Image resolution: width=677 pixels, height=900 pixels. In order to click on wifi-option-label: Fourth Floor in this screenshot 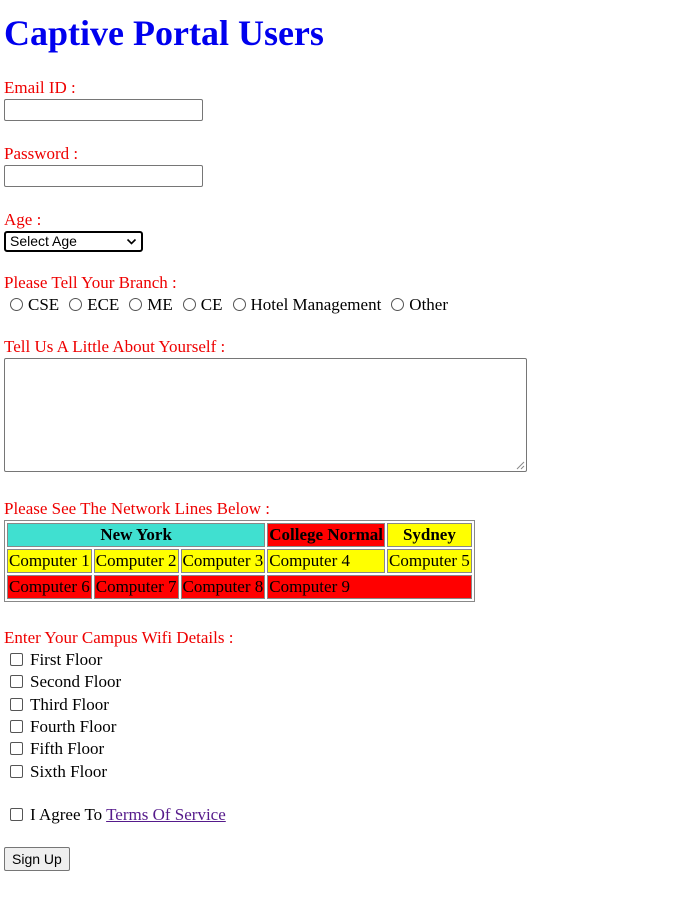, I will do `click(73, 726)`.